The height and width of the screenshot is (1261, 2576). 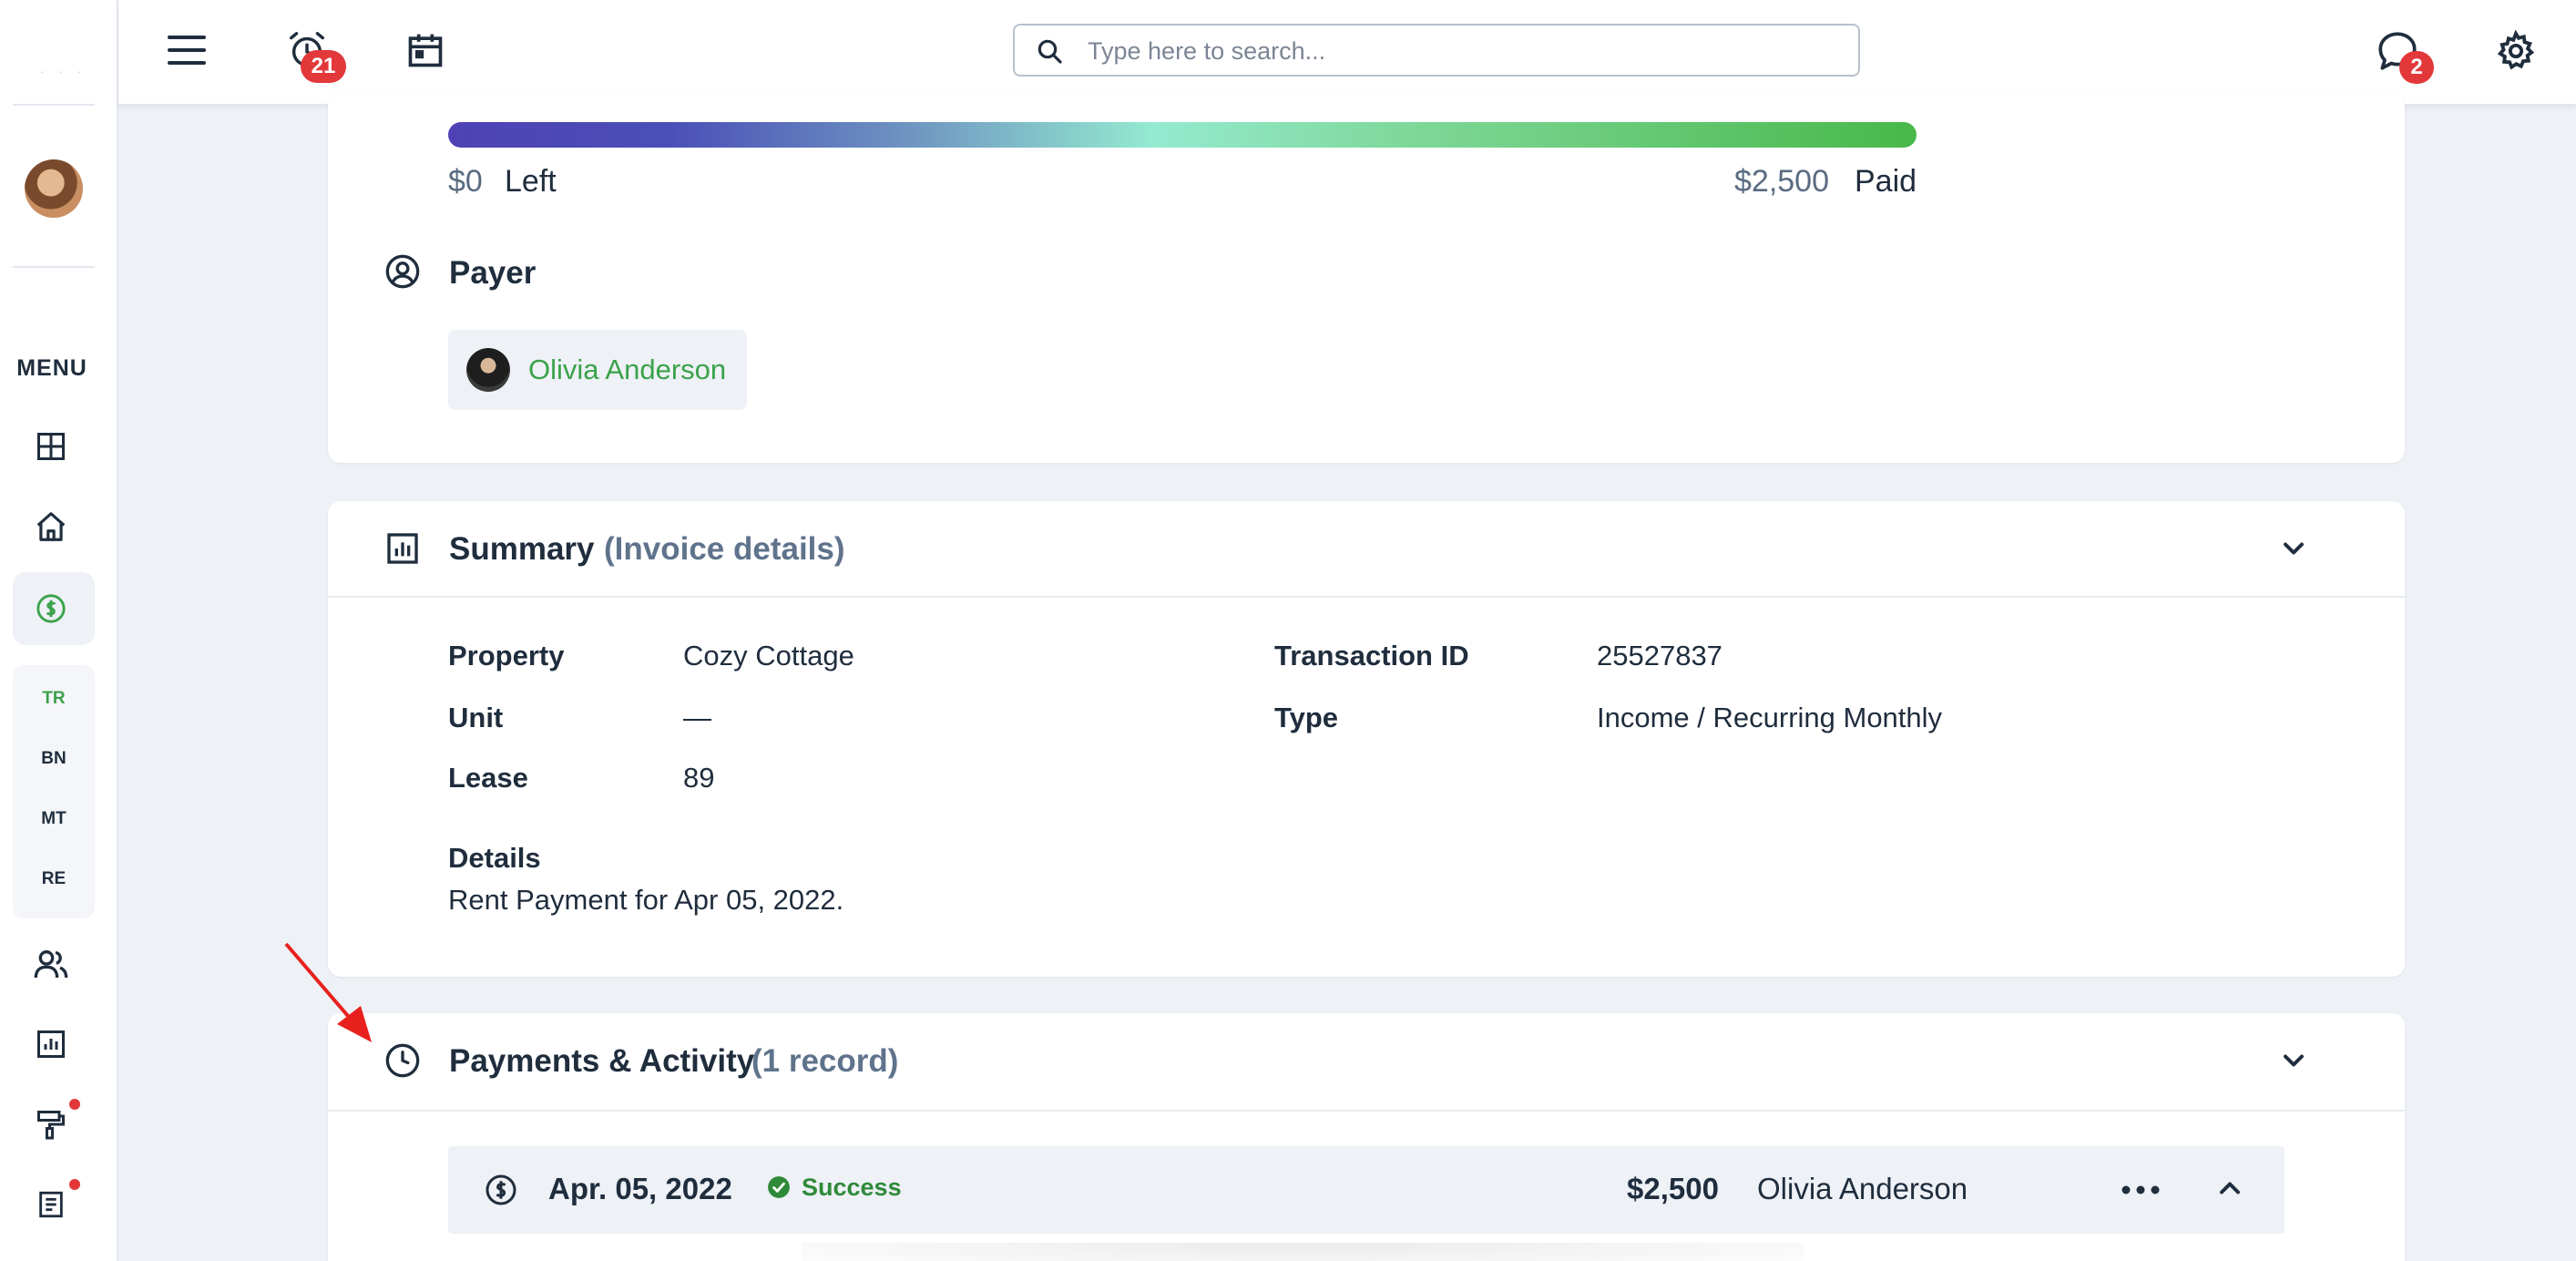 I want to click on payments-subtitle: (1 record), so click(x=825, y=1061).